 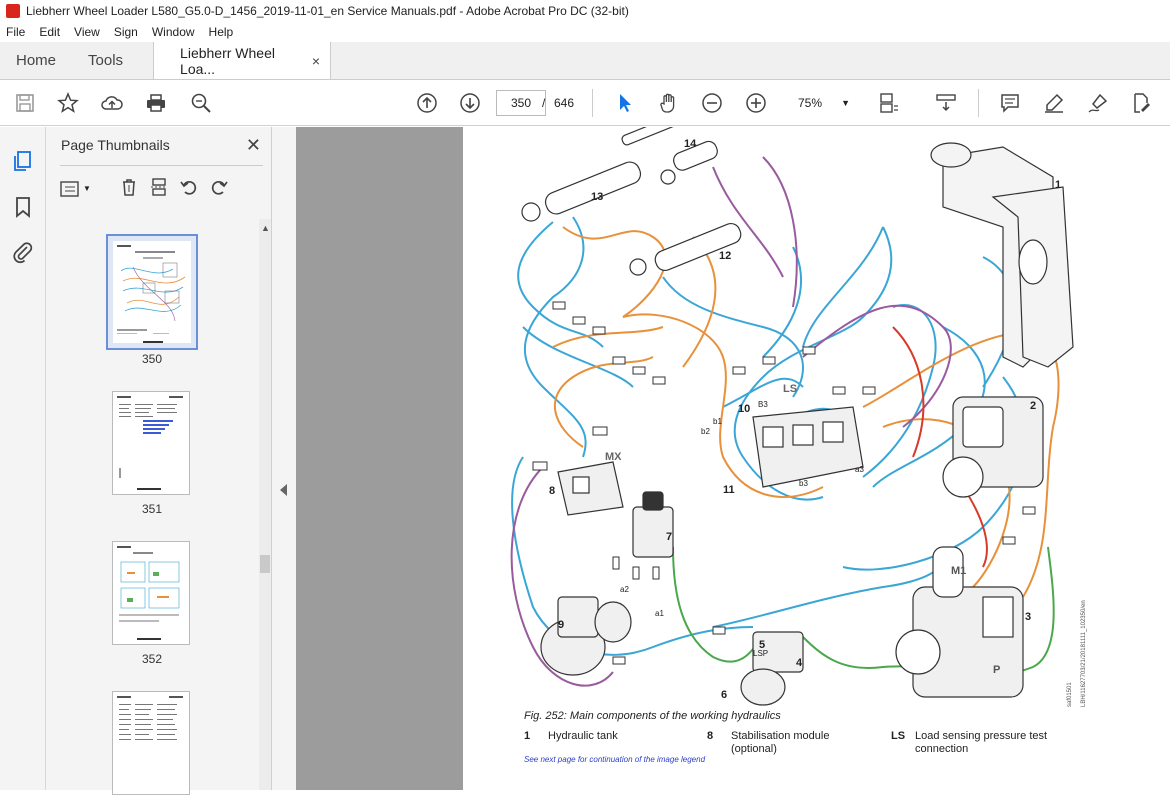 I want to click on toolbar: 350 / 646 75% ▼, so click(x=585, y=103).